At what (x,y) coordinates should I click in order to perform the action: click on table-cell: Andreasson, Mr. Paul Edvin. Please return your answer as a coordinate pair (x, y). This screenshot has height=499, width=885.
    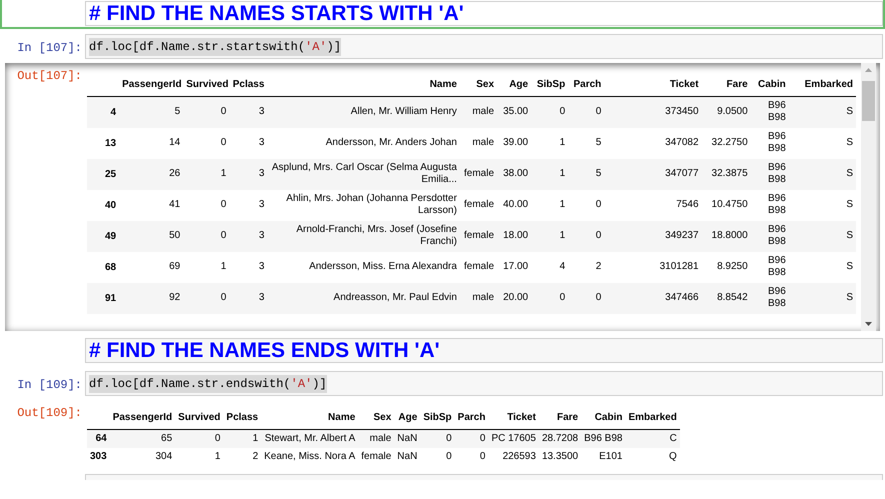
    Looking at the image, I should click on (363, 298).